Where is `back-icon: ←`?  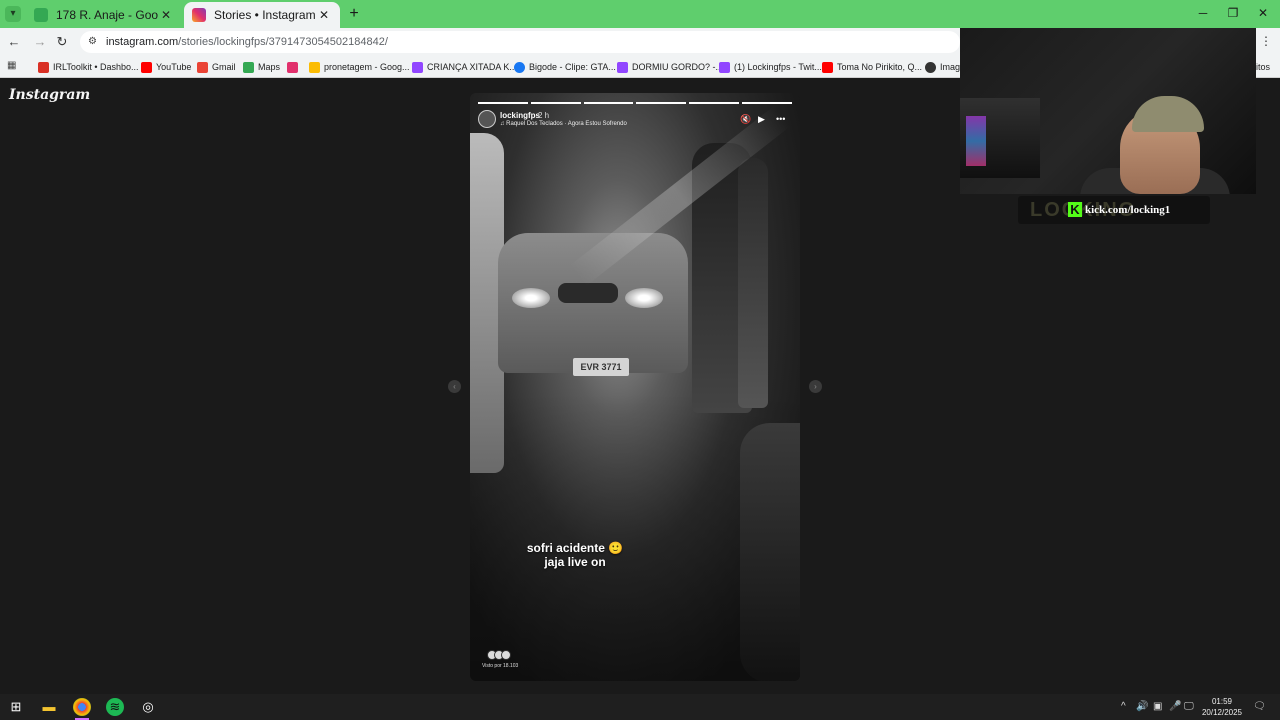
back-icon: ← is located at coordinates (14, 42).